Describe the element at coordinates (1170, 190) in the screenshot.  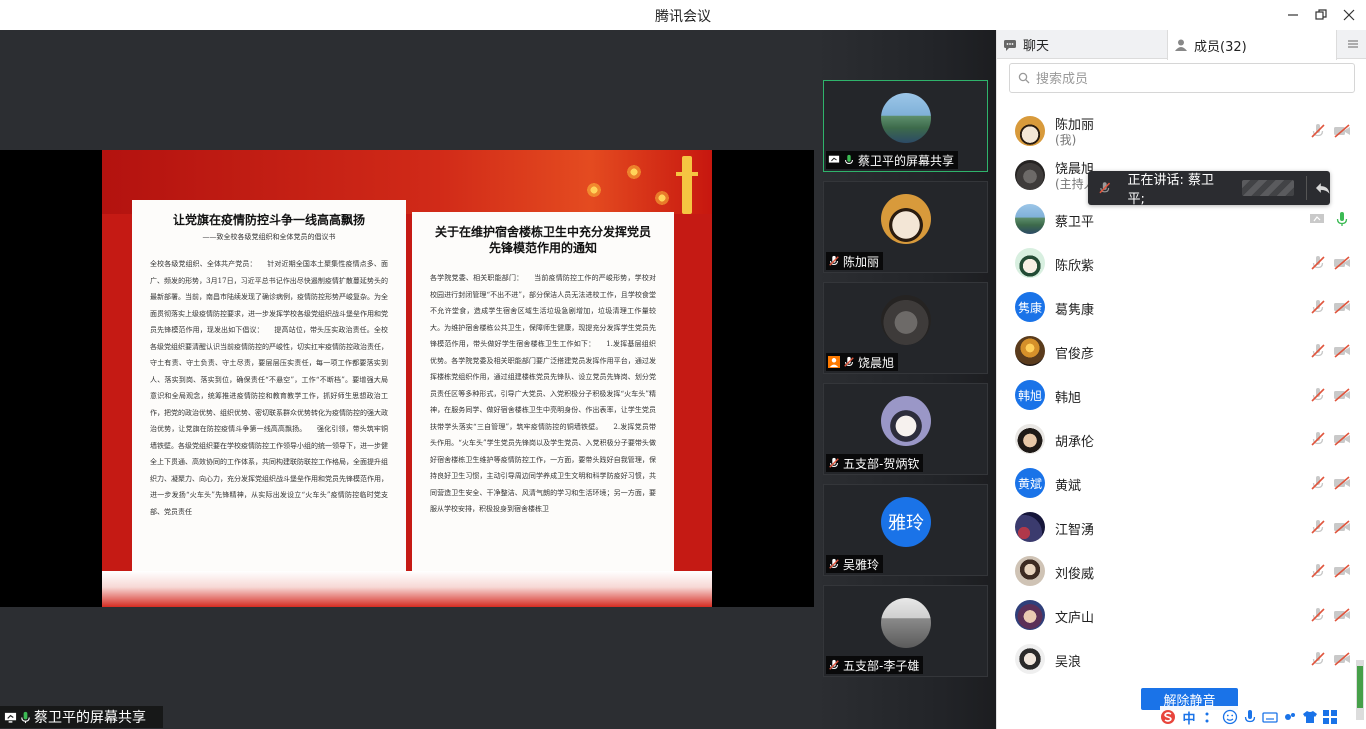
I see `speaking-text: 正在讲话: 蔡卫平;` at that location.